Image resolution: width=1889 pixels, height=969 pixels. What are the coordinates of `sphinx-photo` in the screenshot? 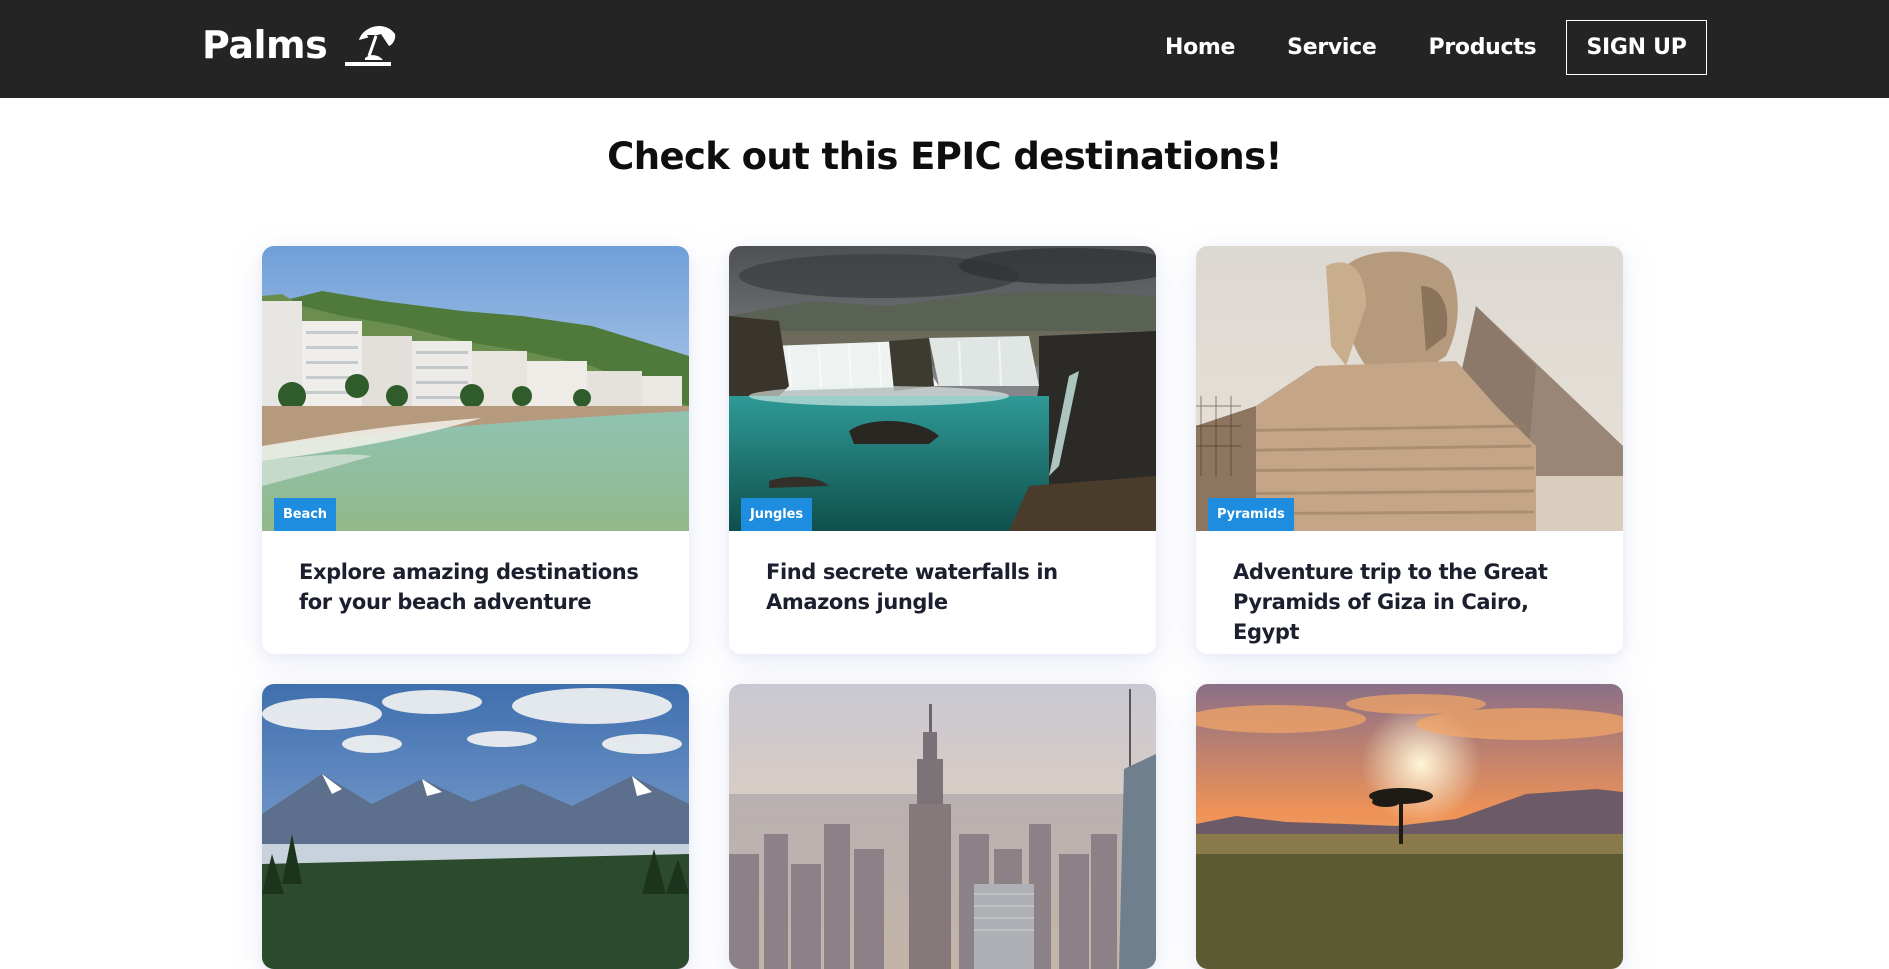 It's located at (1409, 388).